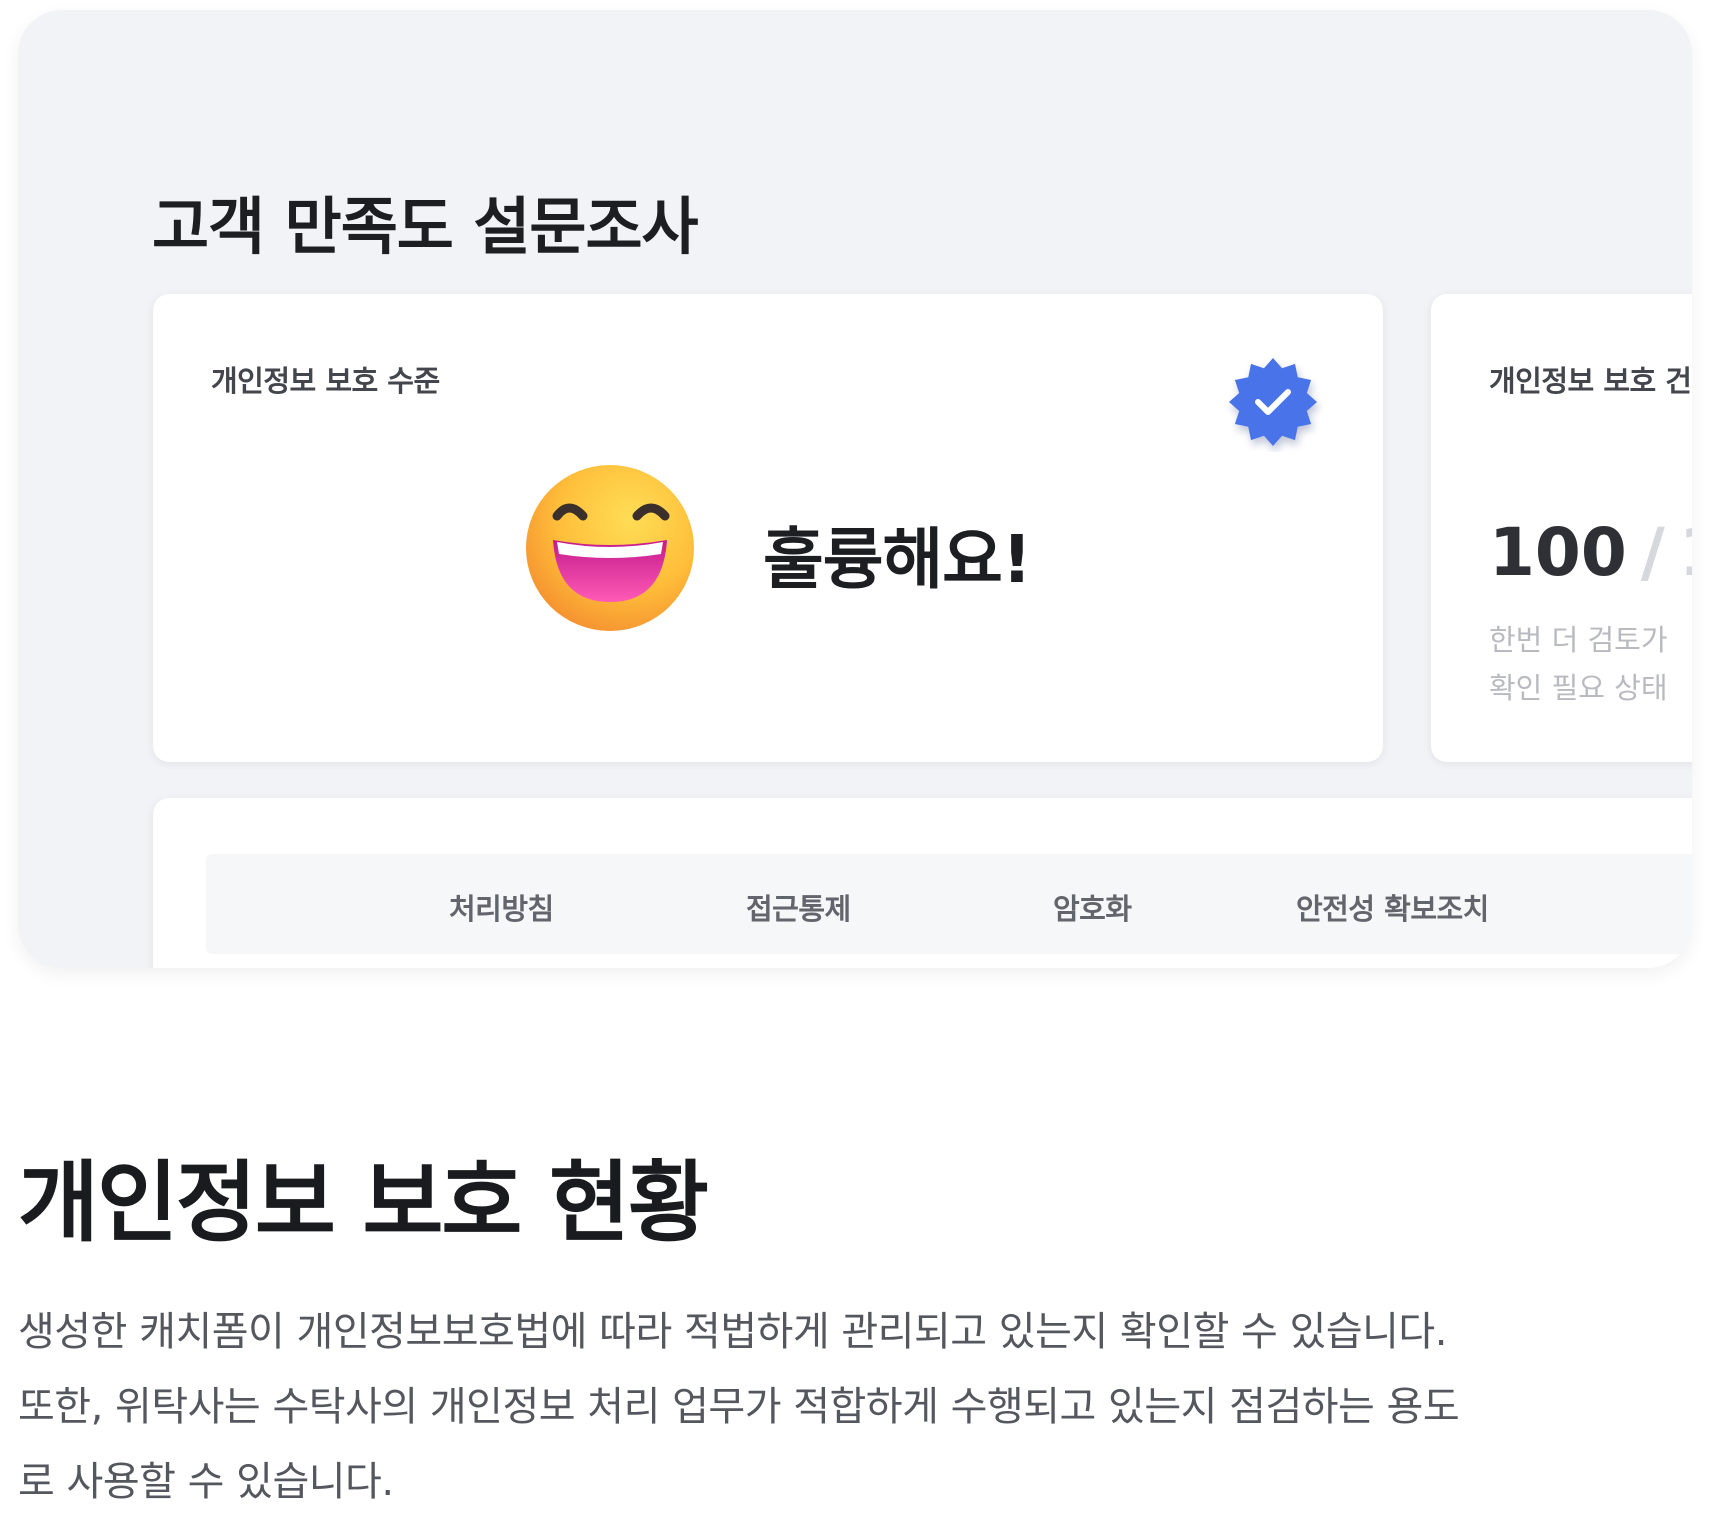  I want to click on grinning-face-icon, so click(610, 548).